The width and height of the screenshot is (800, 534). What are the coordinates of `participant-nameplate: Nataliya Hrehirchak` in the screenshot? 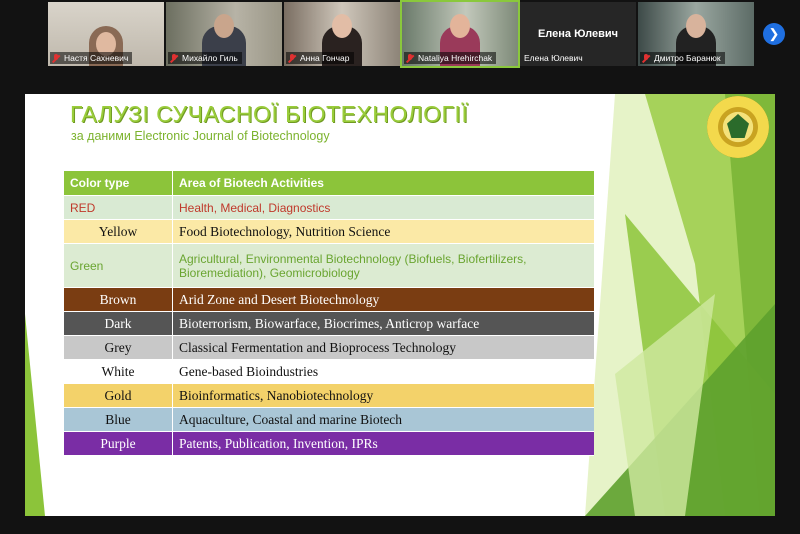 It's located at (450, 58).